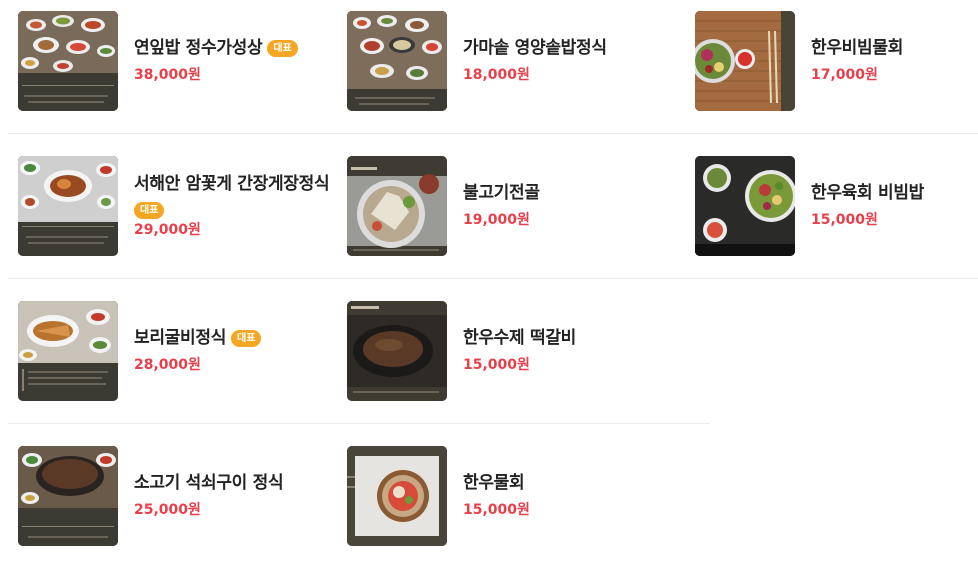  Describe the element at coordinates (180, 338) in the screenshot. I see `menu-item-name: 보리굴비정식` at that location.